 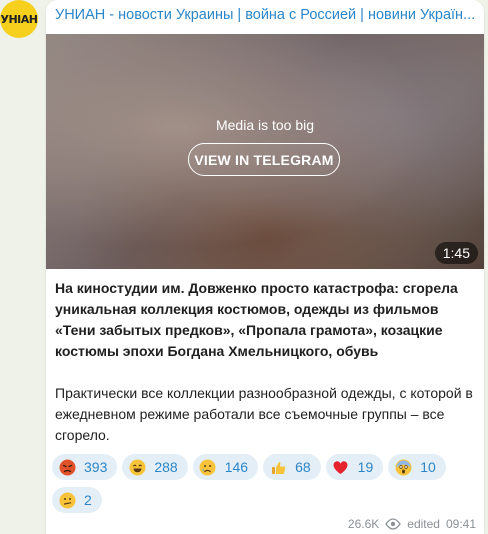 I want to click on reaction-heart: 19, so click(x=354, y=467).